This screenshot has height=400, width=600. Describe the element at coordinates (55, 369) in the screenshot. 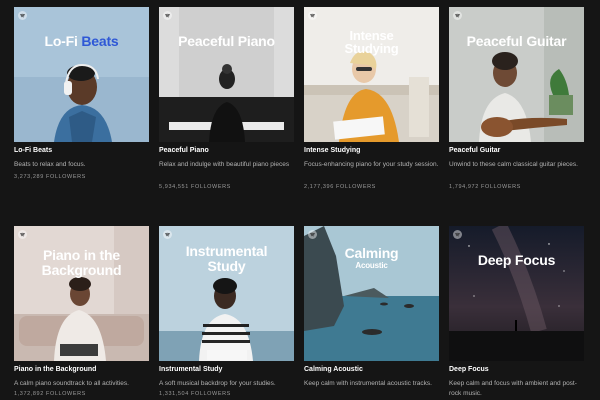

I see `playlist-name: Piano in the Background` at that location.